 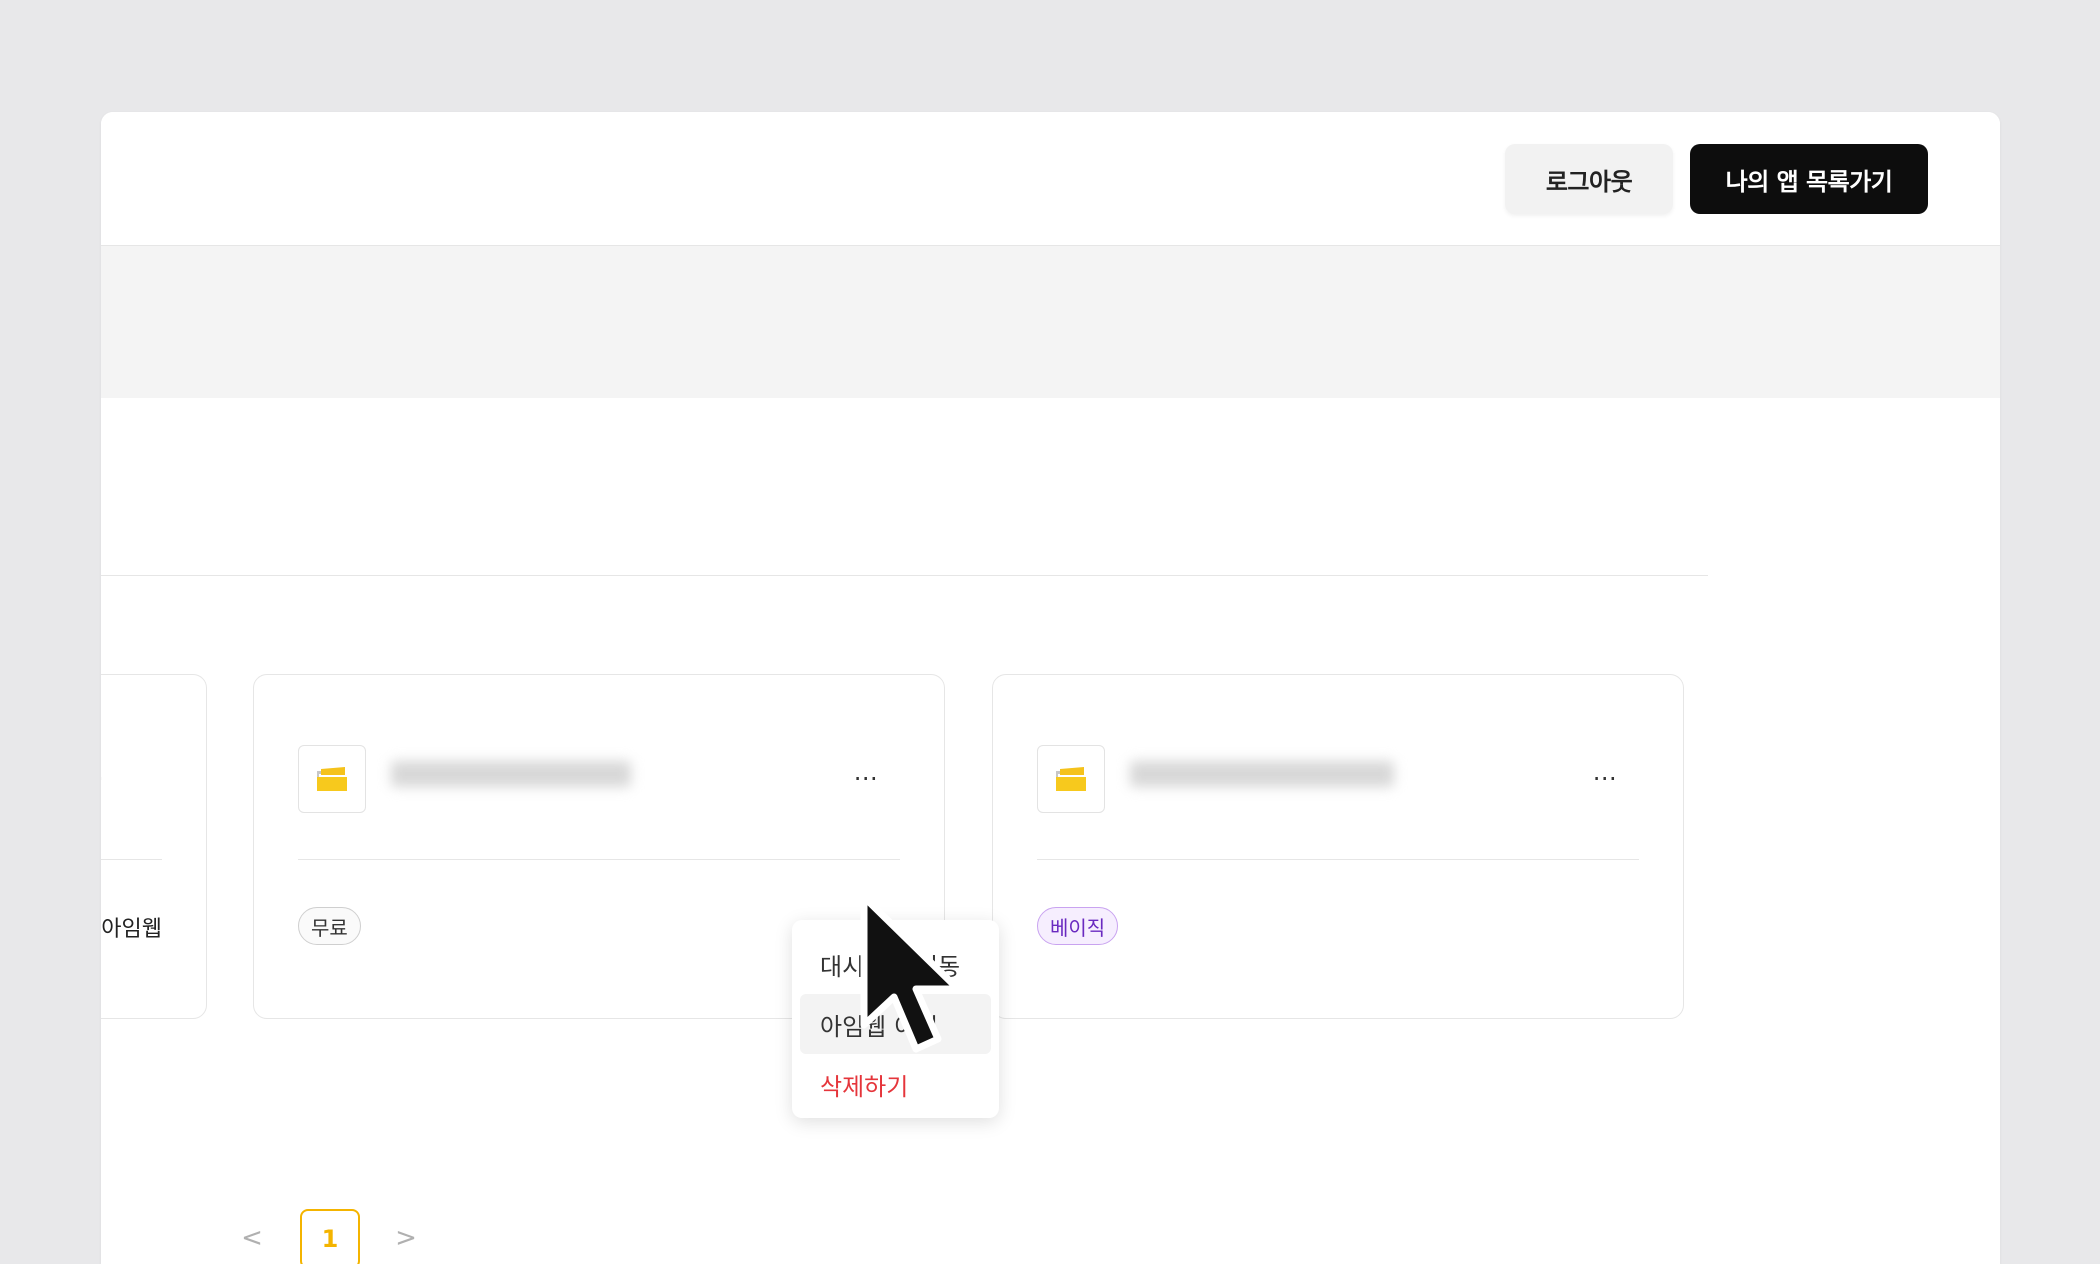 What do you see at coordinates (1050, 179) in the screenshot?
I see `top-navigation-bar: 로그아웃 나의 앱 목록가기` at bounding box center [1050, 179].